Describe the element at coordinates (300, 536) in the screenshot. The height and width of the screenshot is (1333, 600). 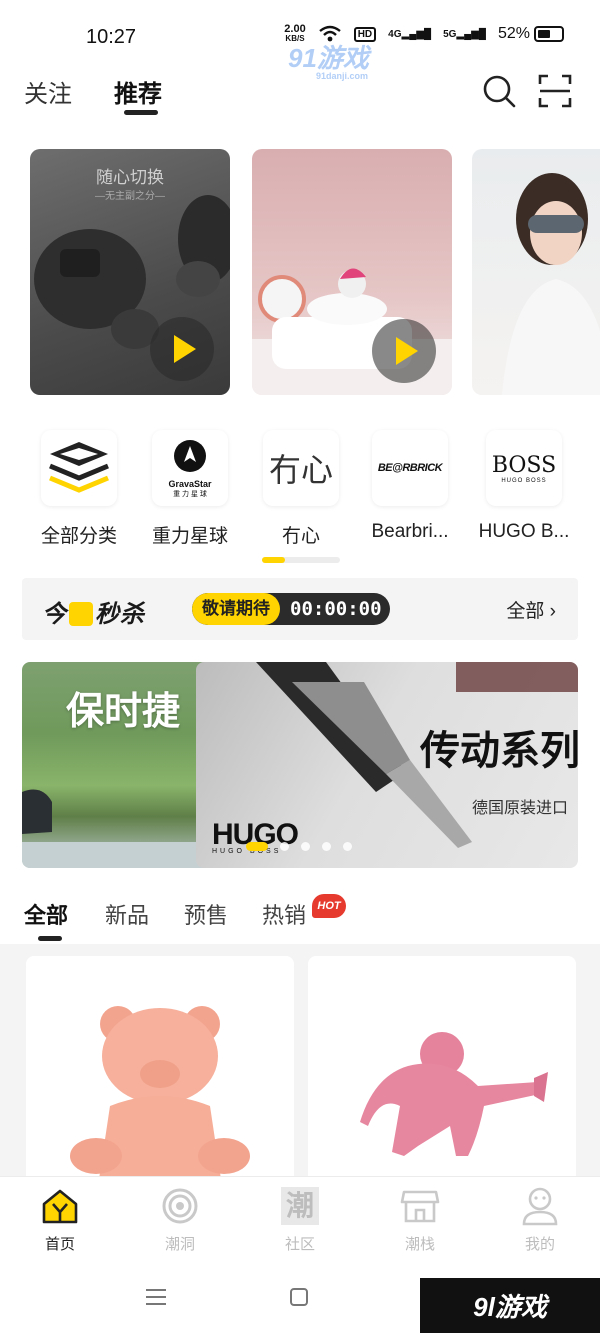
I see `brand-label: 冇心` at that location.